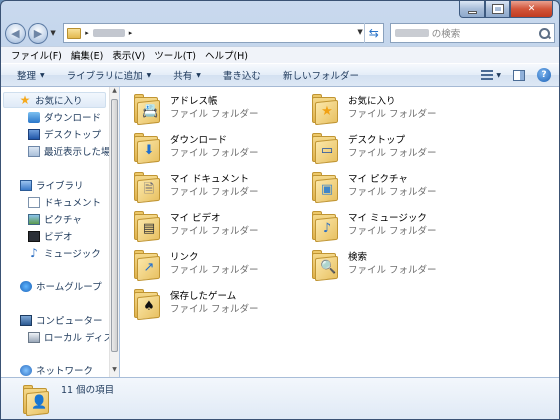  What do you see at coordinates (373, 33) in the screenshot?
I see `refresh-button: ⇆` at bounding box center [373, 33].